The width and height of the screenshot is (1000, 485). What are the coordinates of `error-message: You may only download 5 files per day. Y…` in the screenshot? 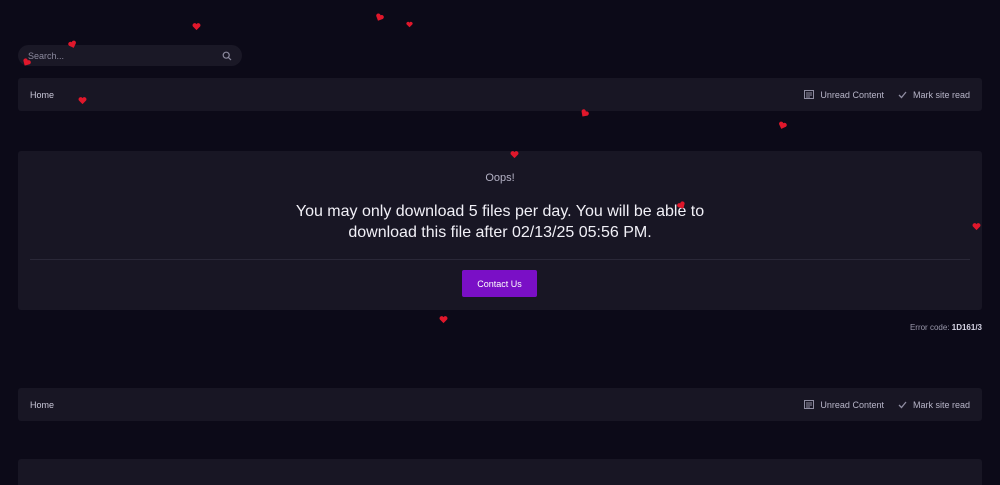 It's located at (500, 222).